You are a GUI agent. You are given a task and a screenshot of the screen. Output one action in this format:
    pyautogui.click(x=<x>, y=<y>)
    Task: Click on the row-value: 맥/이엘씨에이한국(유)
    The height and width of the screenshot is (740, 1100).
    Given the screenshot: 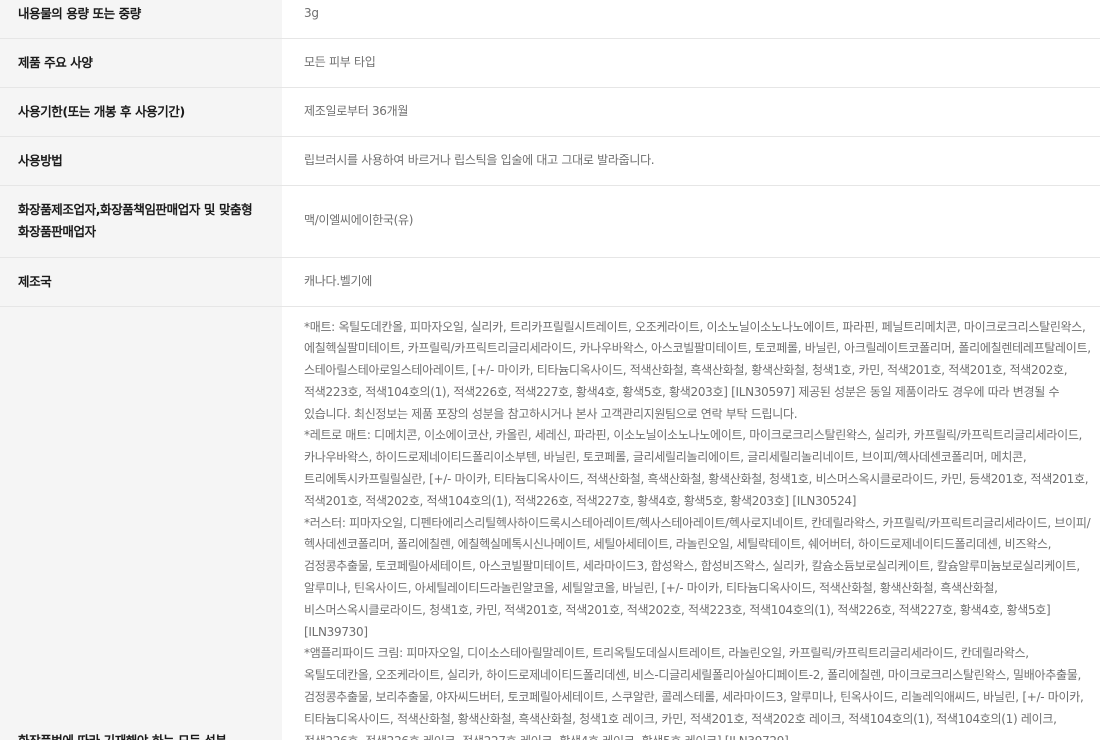 What is the action you would take?
    pyautogui.click(x=691, y=221)
    